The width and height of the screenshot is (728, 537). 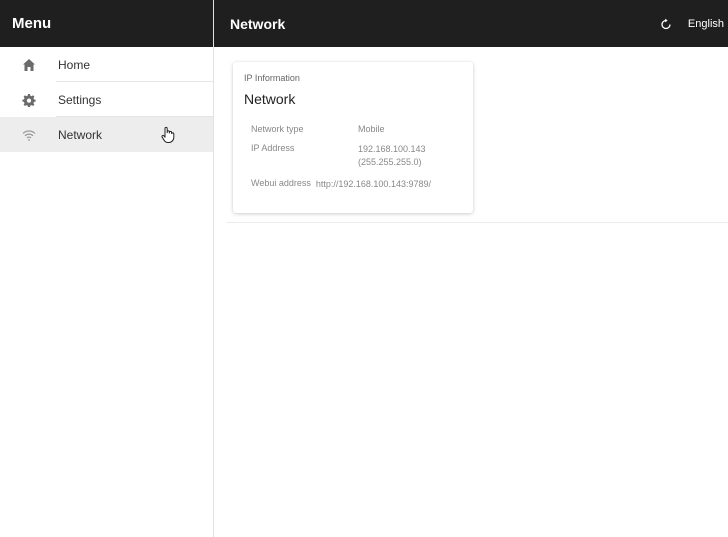 I want to click on sidebar-header: Menu, so click(x=106, y=23).